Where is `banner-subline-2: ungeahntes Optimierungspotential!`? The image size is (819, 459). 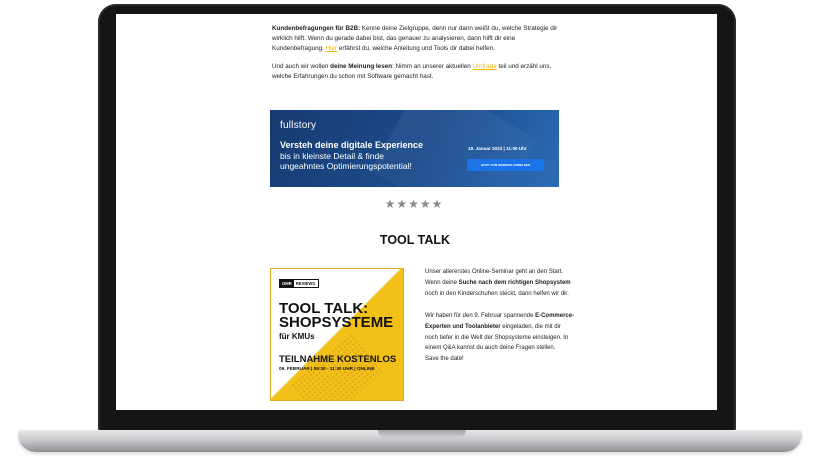 banner-subline-2: ungeahntes Optimierungspotential! is located at coordinates (346, 166).